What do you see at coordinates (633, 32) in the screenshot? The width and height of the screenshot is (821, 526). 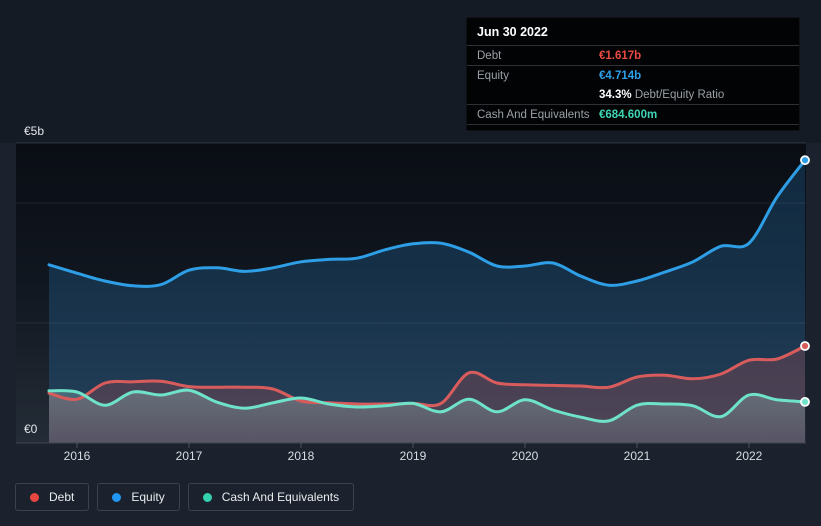 I see `tooltip-date: Jun 30 2022` at bounding box center [633, 32].